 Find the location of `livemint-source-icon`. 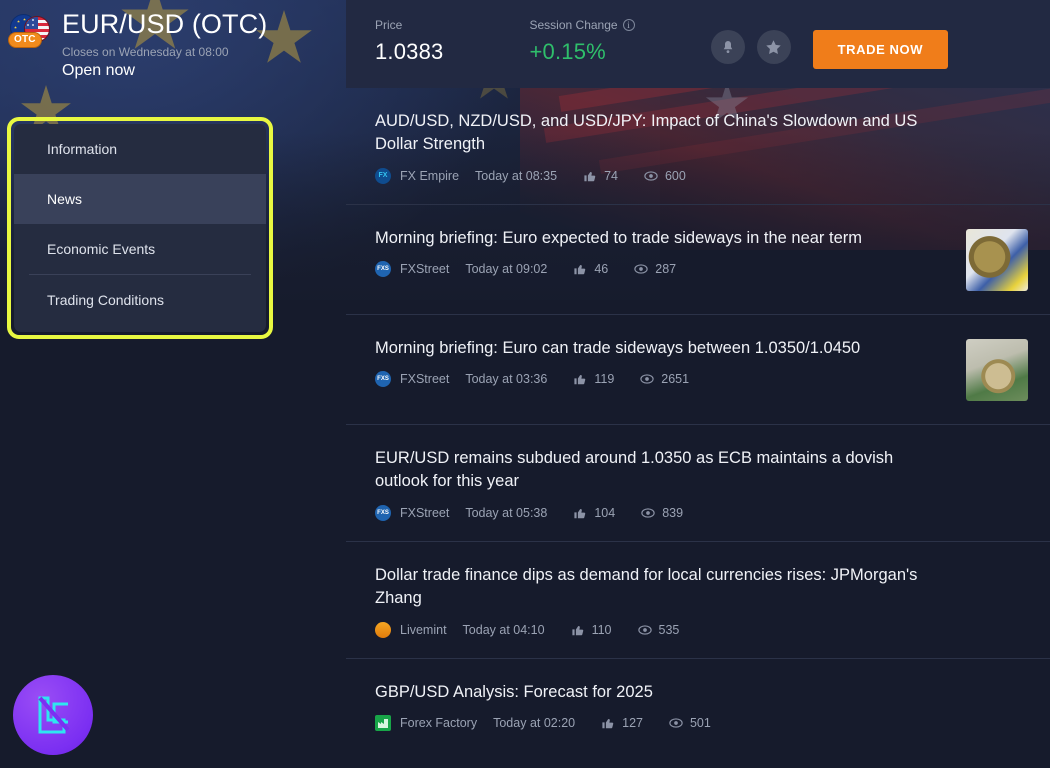

livemint-source-icon is located at coordinates (383, 629).